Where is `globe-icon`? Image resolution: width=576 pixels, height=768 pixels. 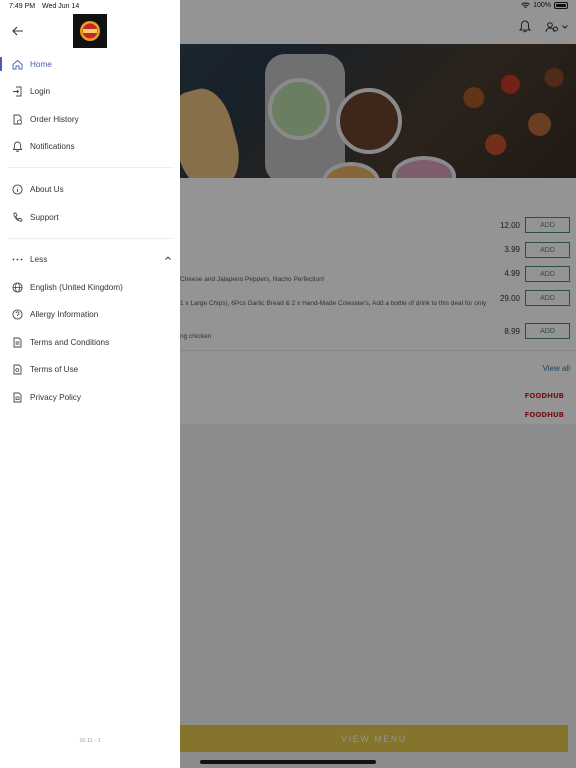
globe-icon is located at coordinates (17, 287).